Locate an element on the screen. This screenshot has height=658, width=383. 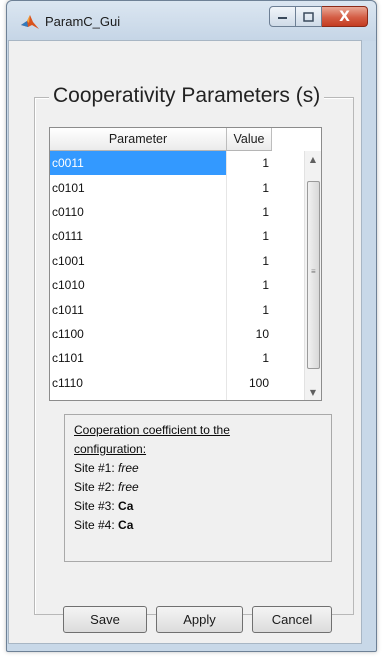
site-line: Site #3: Ca is located at coordinates (198, 506).